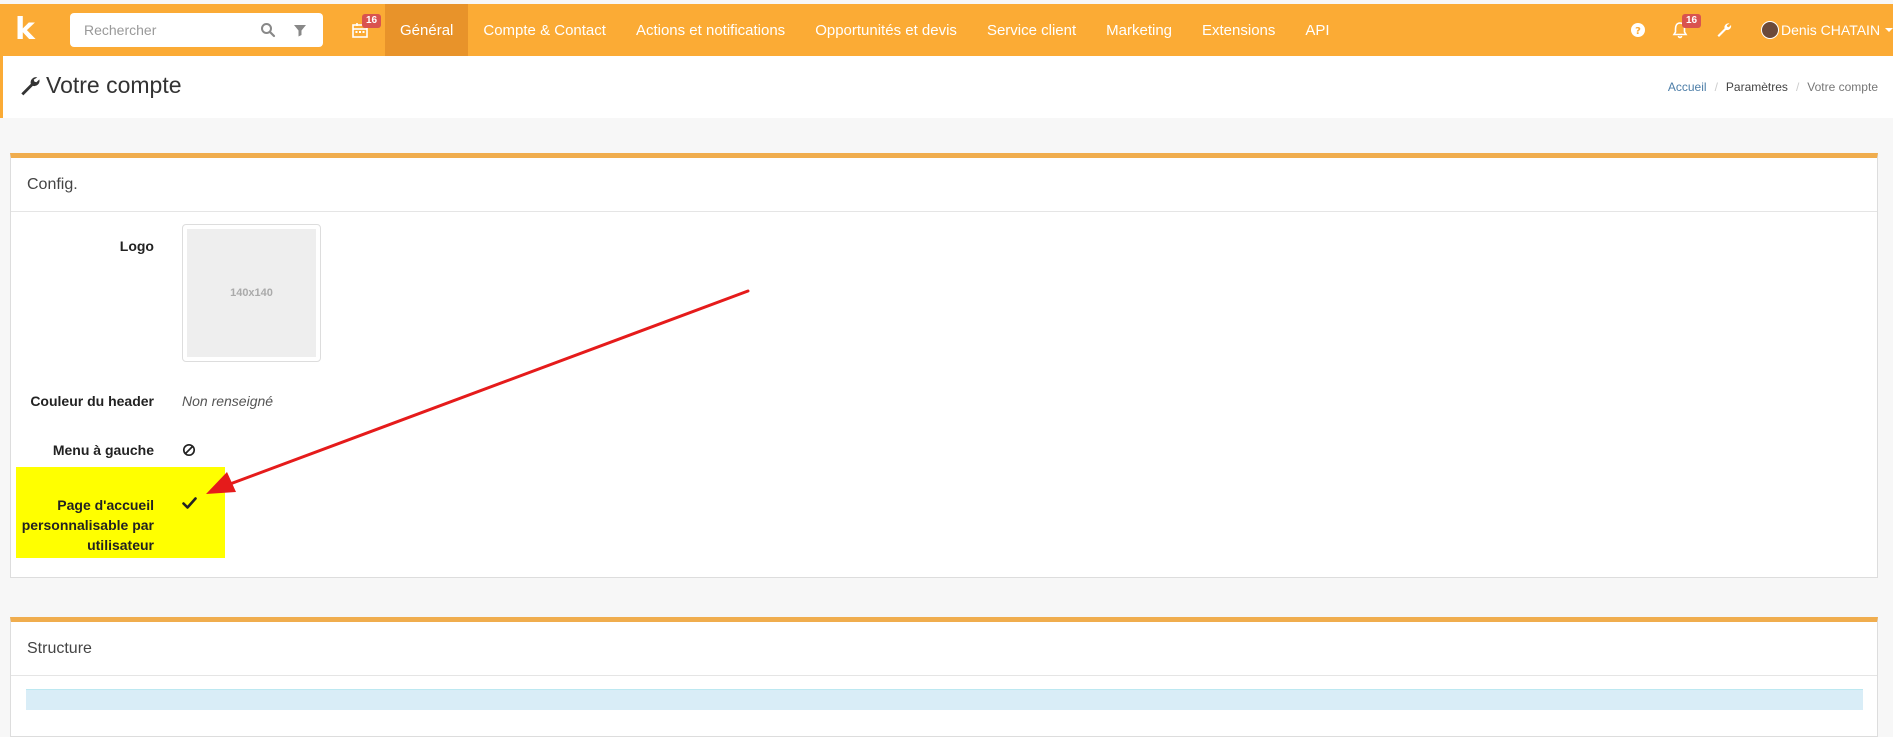  I want to click on structure-panel-title: Structure, so click(944, 649).